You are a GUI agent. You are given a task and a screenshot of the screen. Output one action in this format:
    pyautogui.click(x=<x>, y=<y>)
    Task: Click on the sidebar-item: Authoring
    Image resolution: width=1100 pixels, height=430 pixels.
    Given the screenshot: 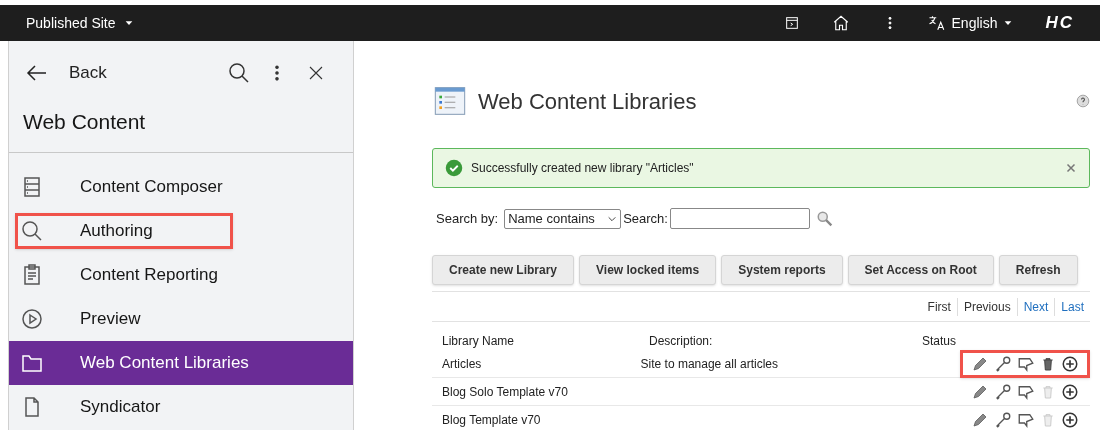 What is the action you would take?
    pyautogui.click(x=181, y=231)
    